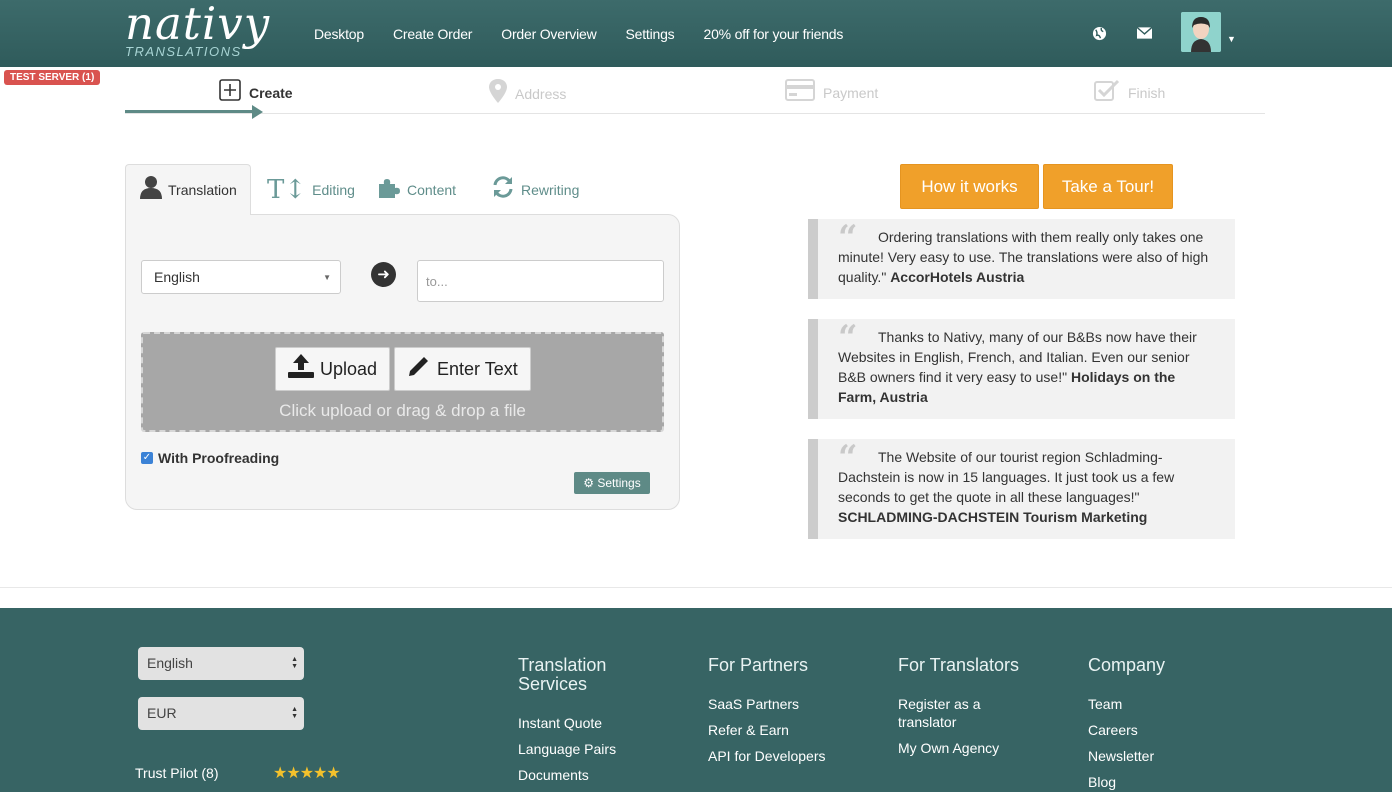  I want to click on footer-link: Blog, so click(1163, 782).